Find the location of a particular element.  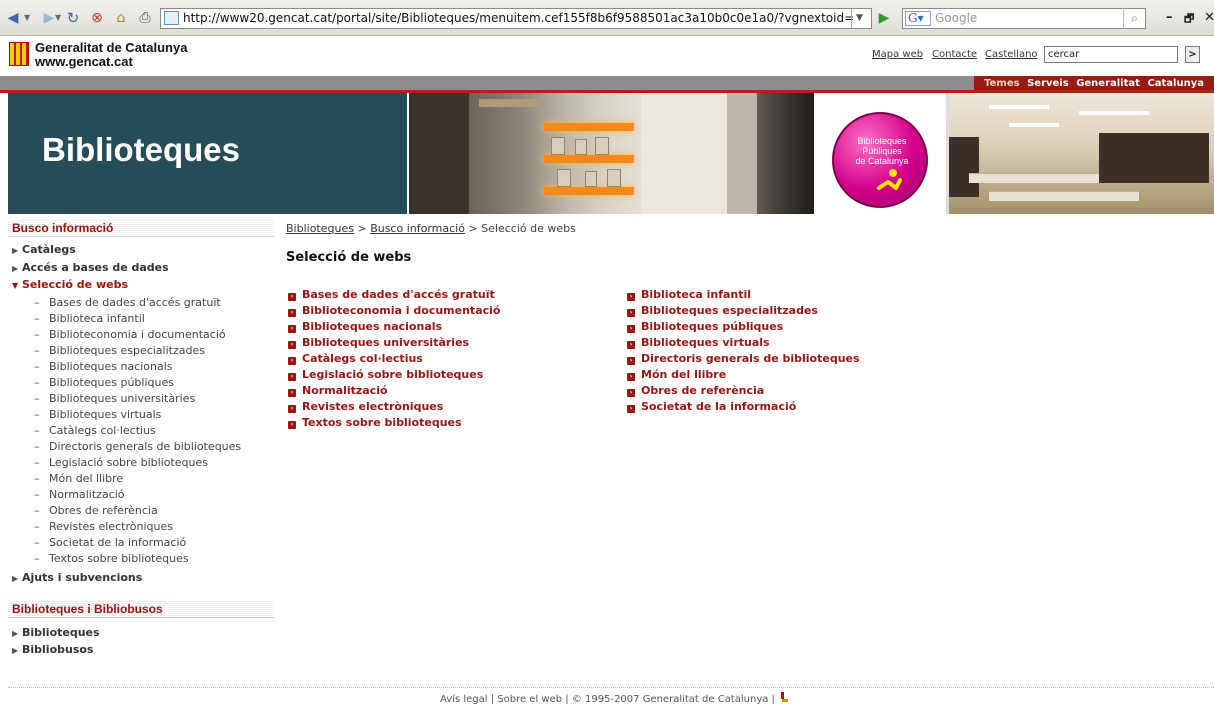

banner-title-block: Biblioteques is located at coordinates (207, 153).